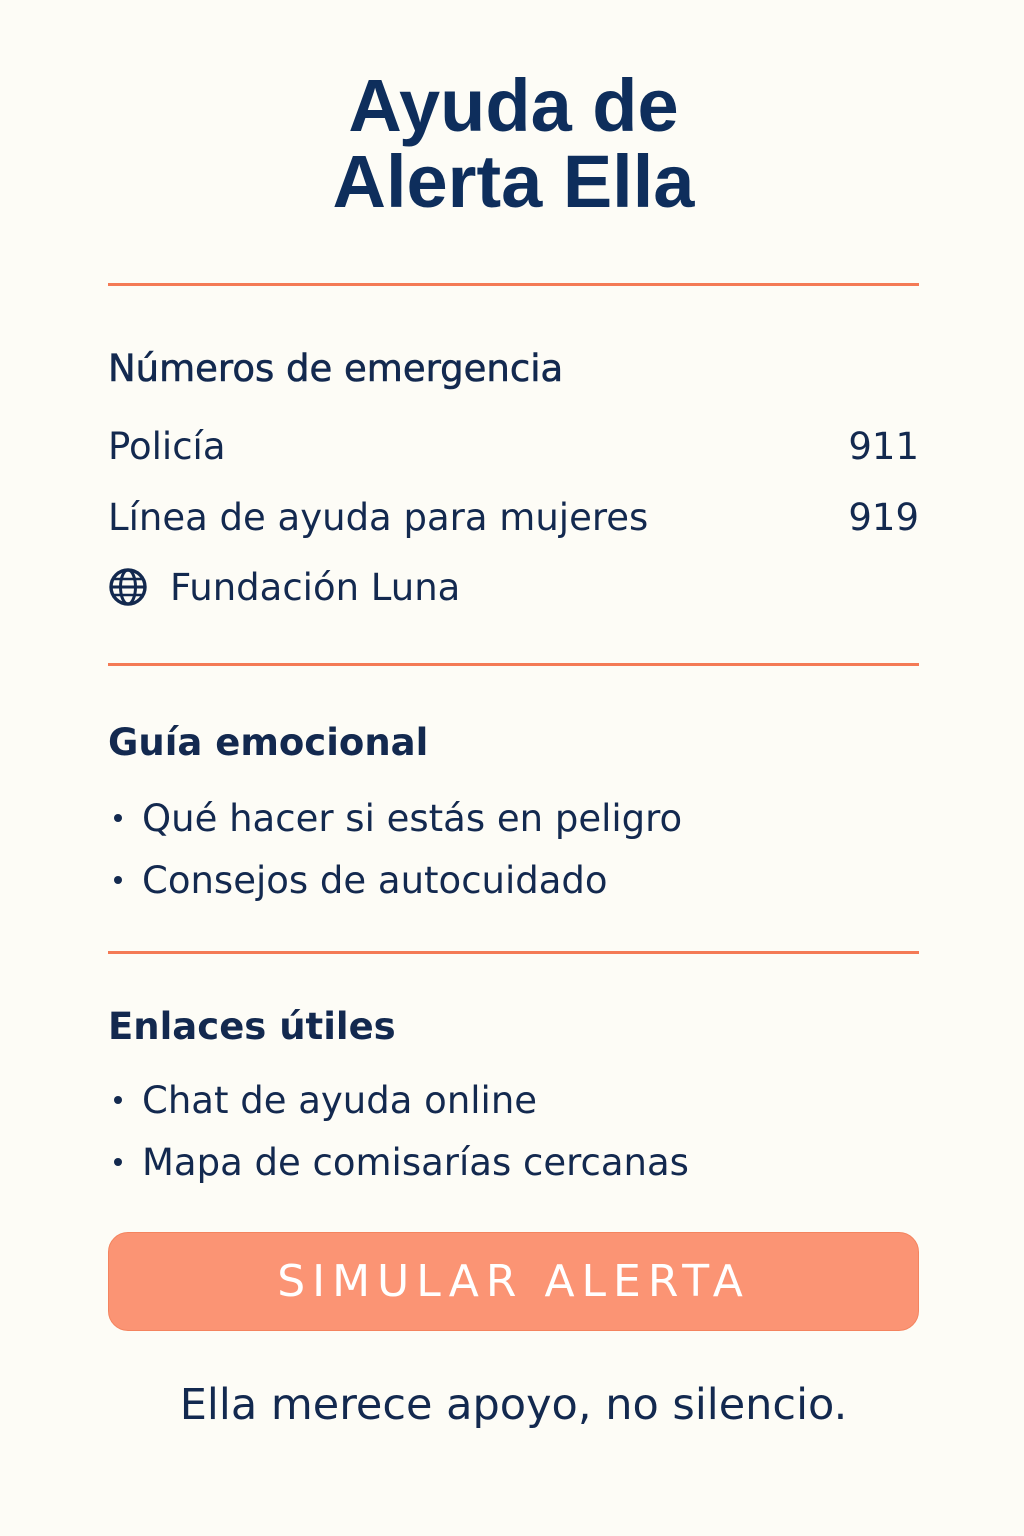  Describe the element at coordinates (375, 880) in the screenshot. I see `list-item-label: Consejos de autocuidado` at that location.